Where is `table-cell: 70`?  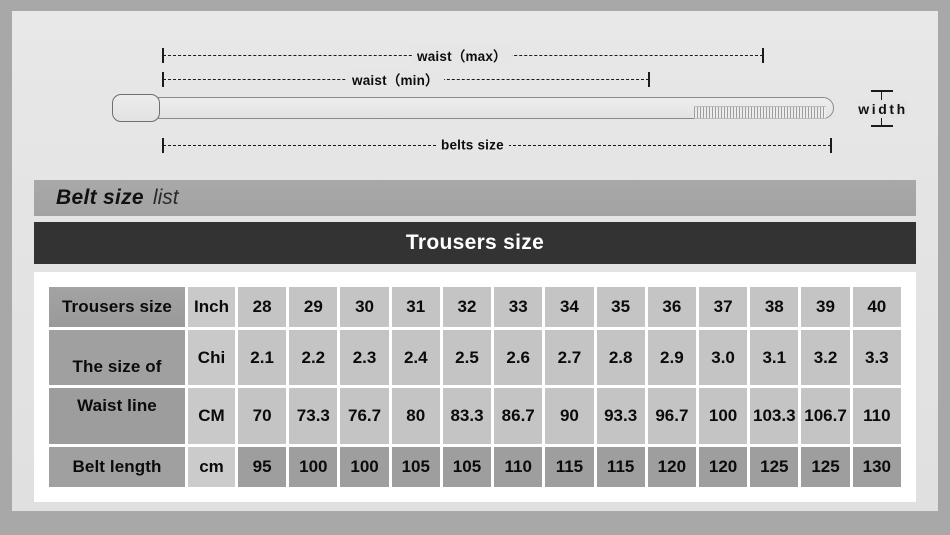
table-cell: 70 is located at coordinates (262, 416).